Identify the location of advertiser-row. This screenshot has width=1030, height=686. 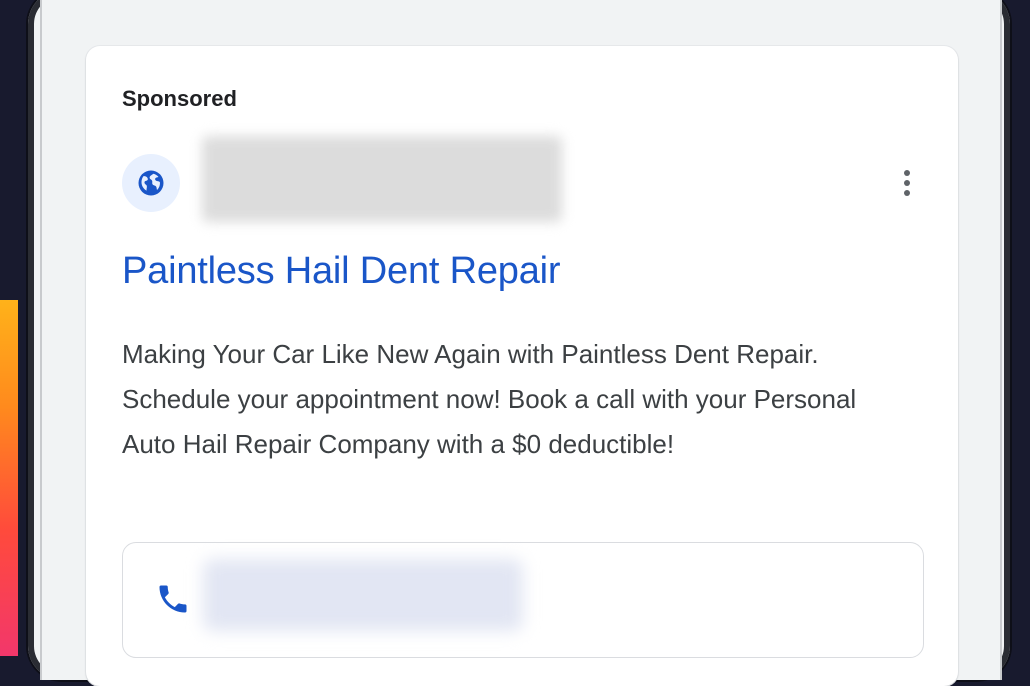
(522, 181).